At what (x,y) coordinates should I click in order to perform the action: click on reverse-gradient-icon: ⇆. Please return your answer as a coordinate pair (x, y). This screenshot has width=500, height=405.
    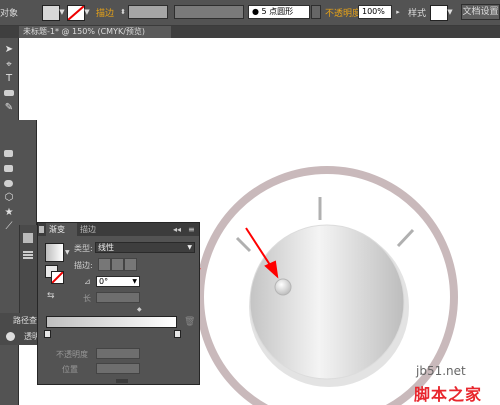
    Looking at the image, I should click on (51, 296).